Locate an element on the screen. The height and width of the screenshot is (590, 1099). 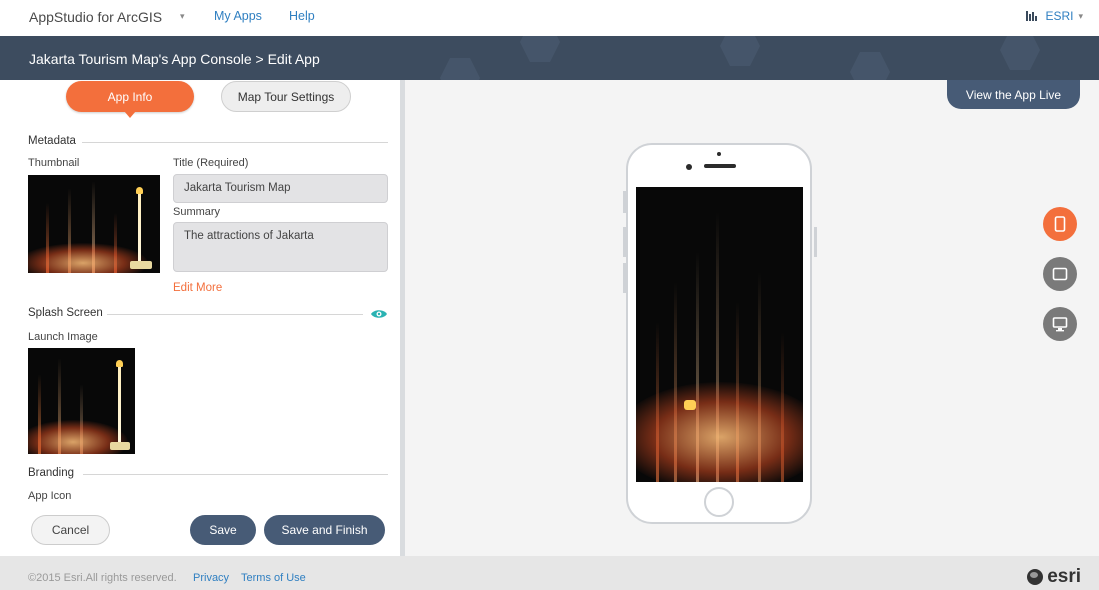
eye-icon is located at coordinates (379, 314).